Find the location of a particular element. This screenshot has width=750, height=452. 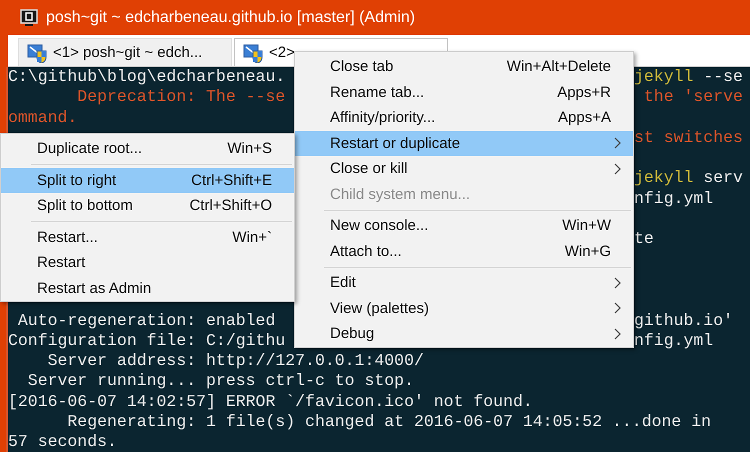

terminal-line: Regenerating: 1 file(s) changed at 2016-06-07 14:05:52 ...done in is located at coordinates (389, 422).